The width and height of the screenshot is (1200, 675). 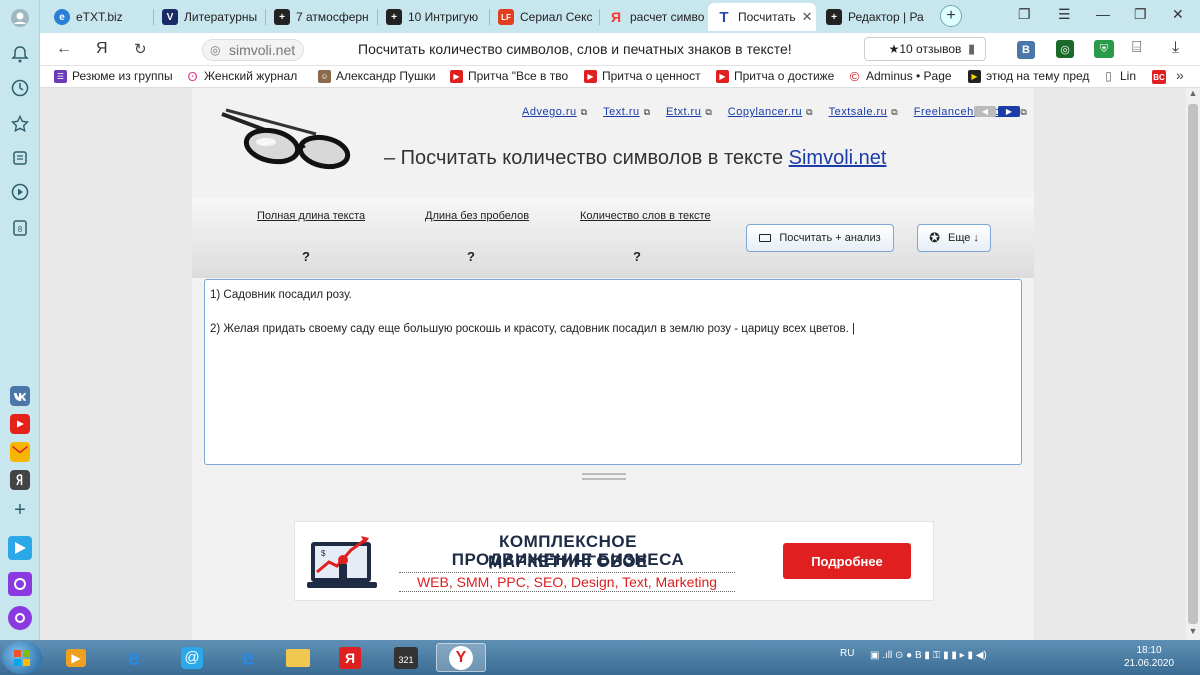 I want to click on tab-atmosphere: + 7 атмосферн, so click(x=322, y=17).